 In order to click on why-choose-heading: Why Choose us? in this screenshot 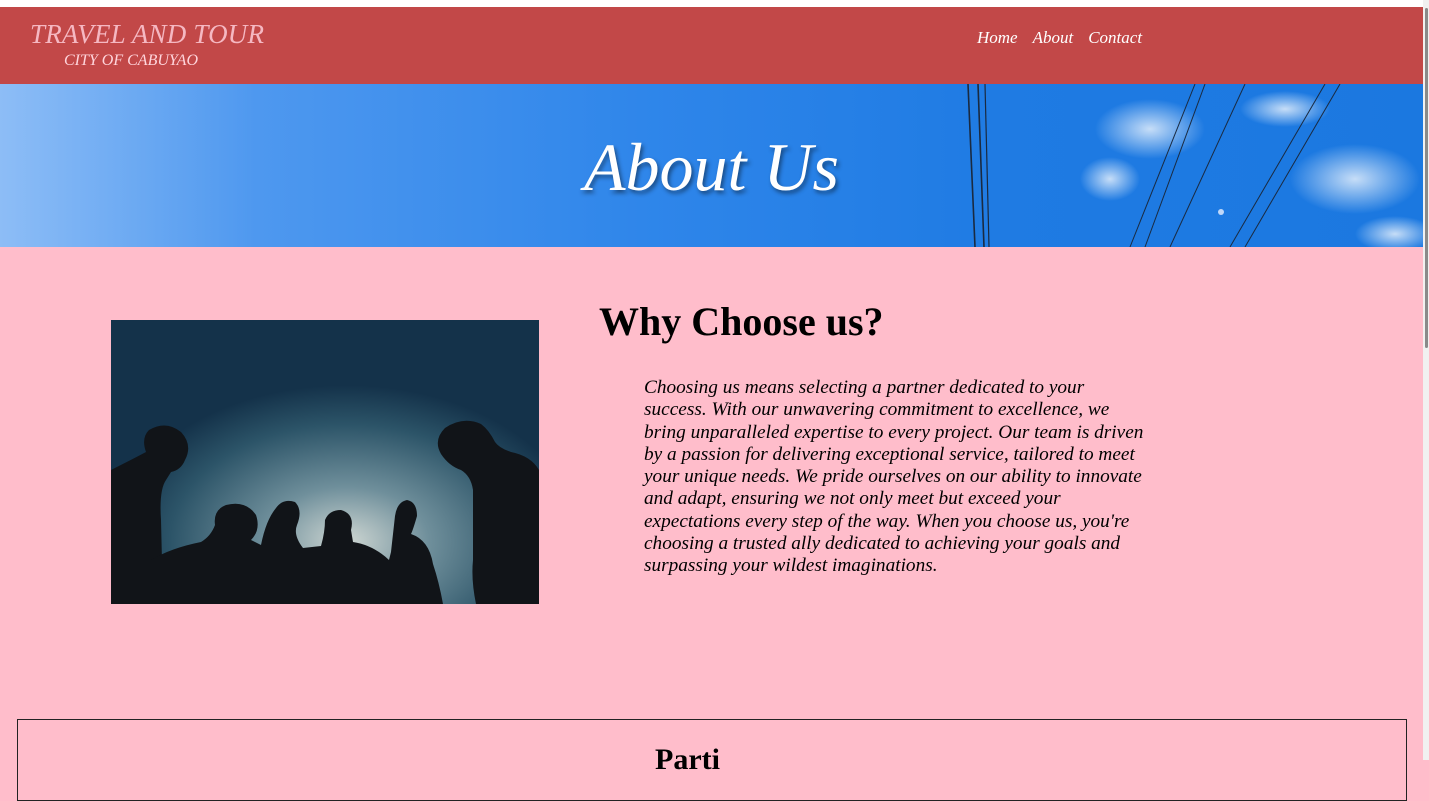, I will do `click(741, 321)`.